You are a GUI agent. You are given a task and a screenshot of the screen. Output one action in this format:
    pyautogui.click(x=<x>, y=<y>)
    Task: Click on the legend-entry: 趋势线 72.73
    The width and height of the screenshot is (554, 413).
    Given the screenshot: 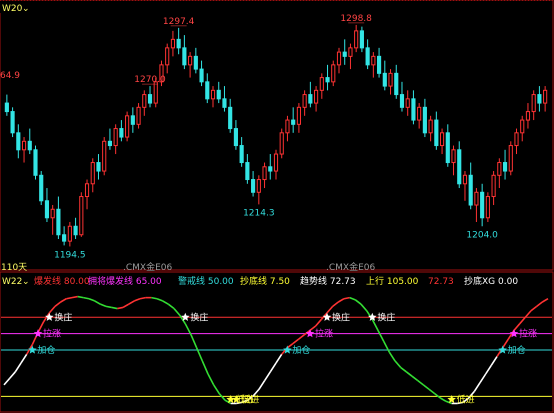 What is the action you would take?
    pyautogui.click(x=328, y=281)
    